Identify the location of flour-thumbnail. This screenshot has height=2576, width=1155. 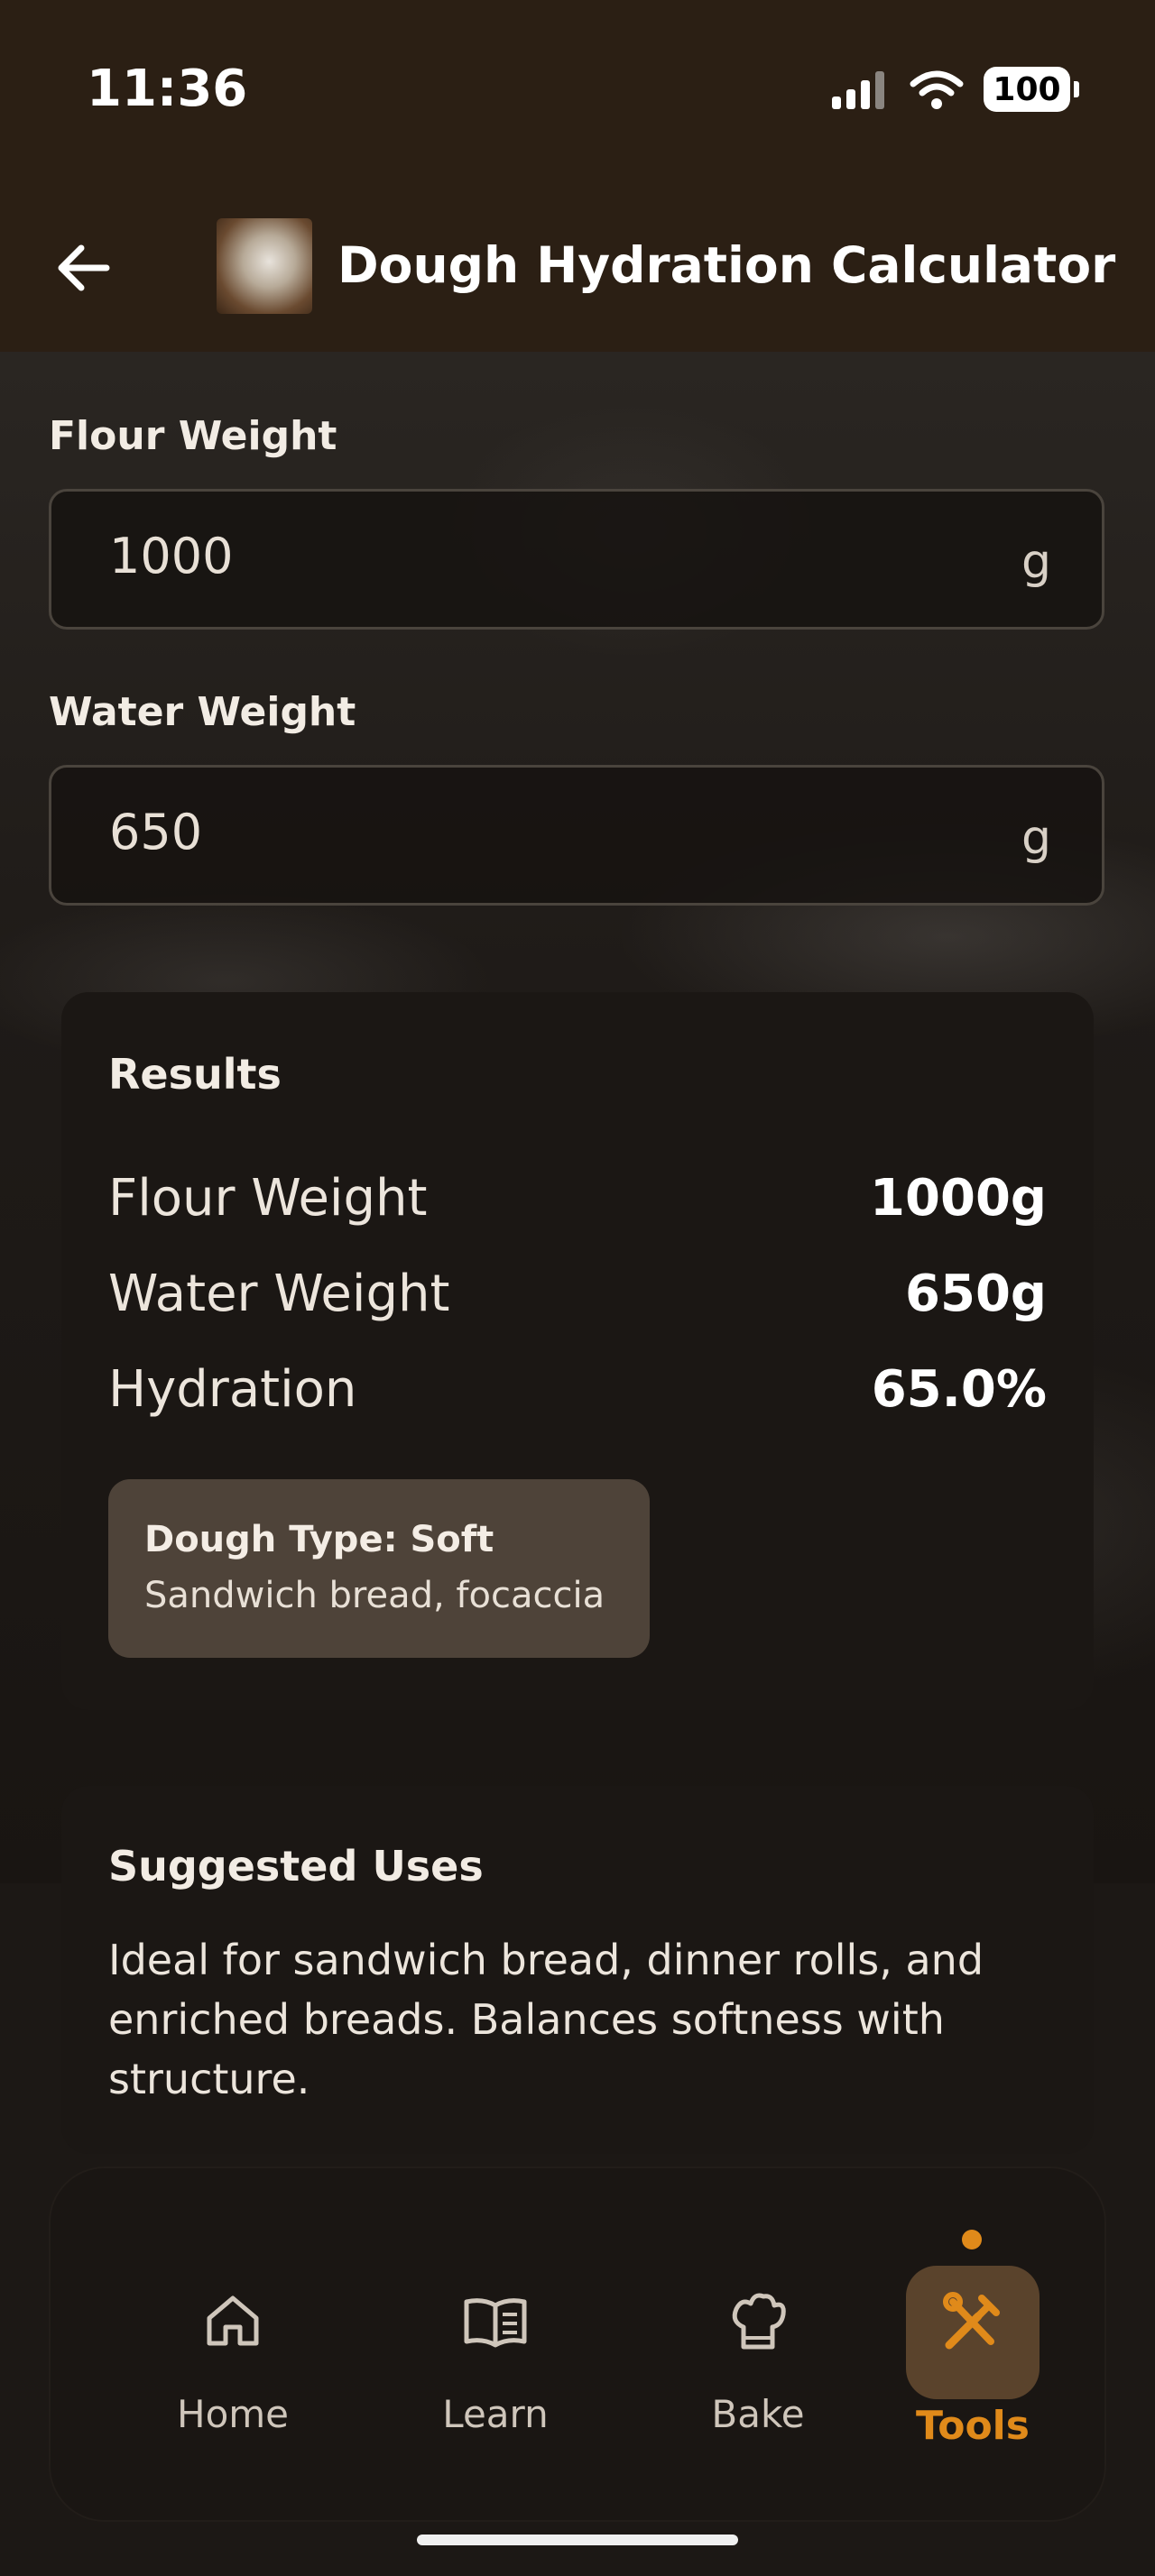
(264, 266).